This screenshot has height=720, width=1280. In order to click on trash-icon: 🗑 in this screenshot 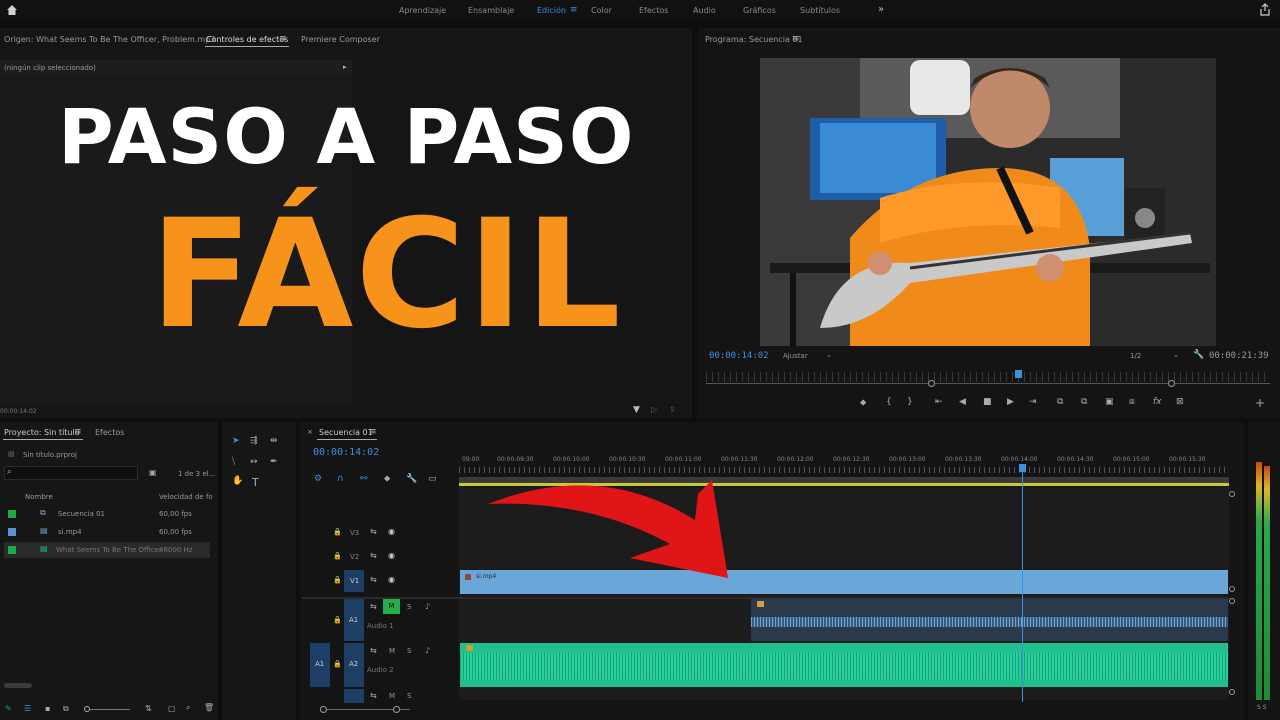, I will do `click(209, 707)`.